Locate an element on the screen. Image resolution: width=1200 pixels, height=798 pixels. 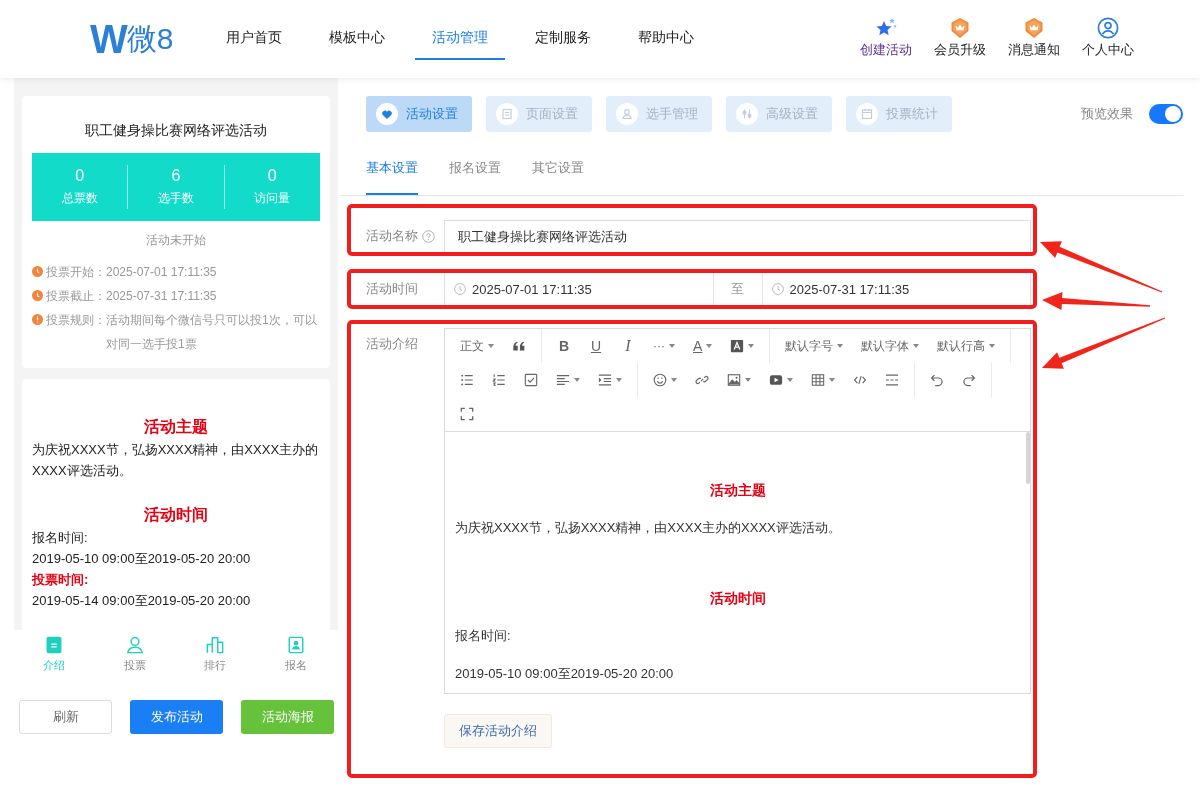
font-color-dropdown: A is located at coordinates (703, 346).